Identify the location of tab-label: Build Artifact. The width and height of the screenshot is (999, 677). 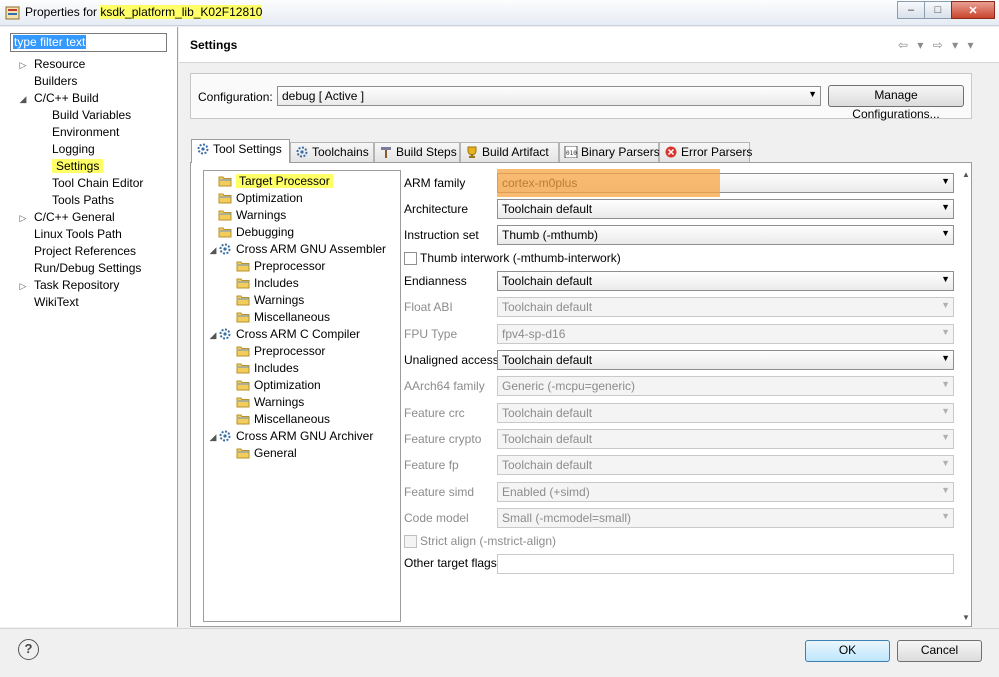
(515, 152).